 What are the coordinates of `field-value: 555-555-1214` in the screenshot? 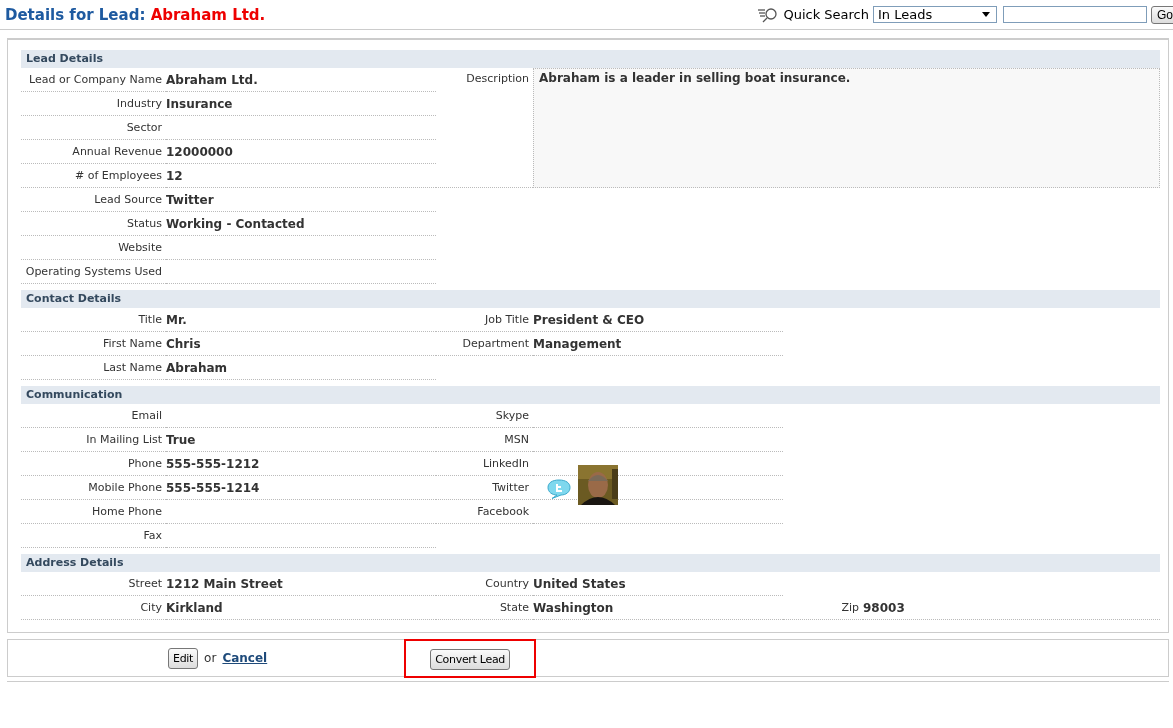 It's located at (213, 487).